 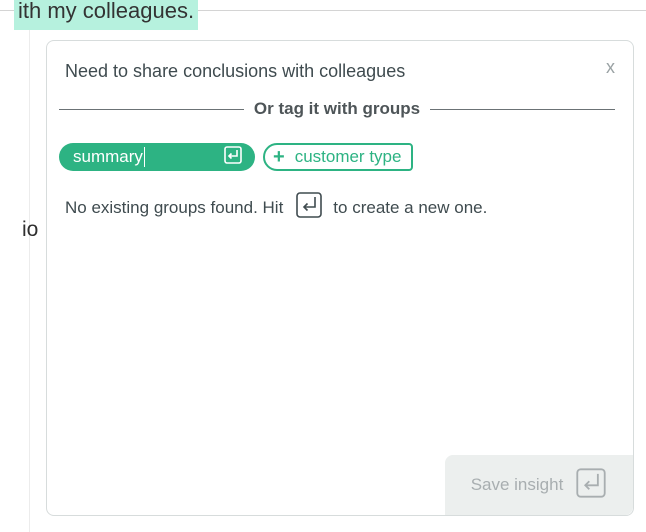 I want to click on text-caret, so click(x=144, y=157).